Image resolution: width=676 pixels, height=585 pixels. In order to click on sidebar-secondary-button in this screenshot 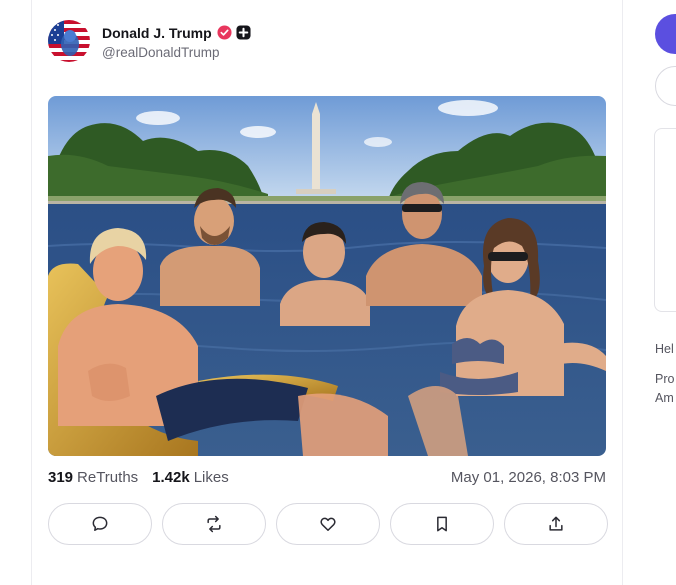, I will do `click(665, 86)`.